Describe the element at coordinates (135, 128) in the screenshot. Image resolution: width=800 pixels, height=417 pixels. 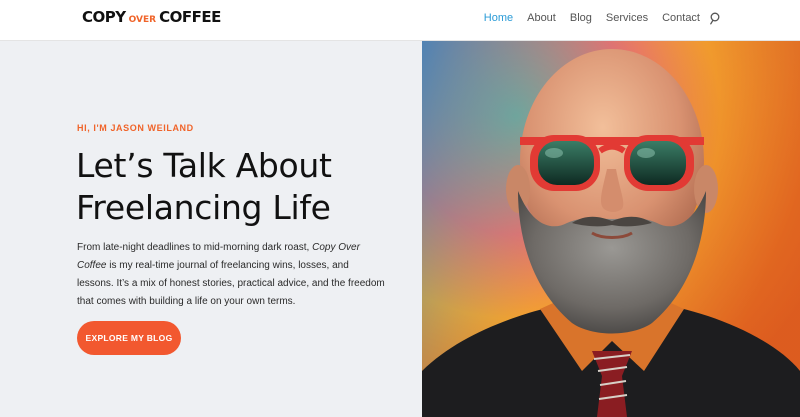
I see `hero-eyebrow: HI, I'M JASON WEILAND` at that location.